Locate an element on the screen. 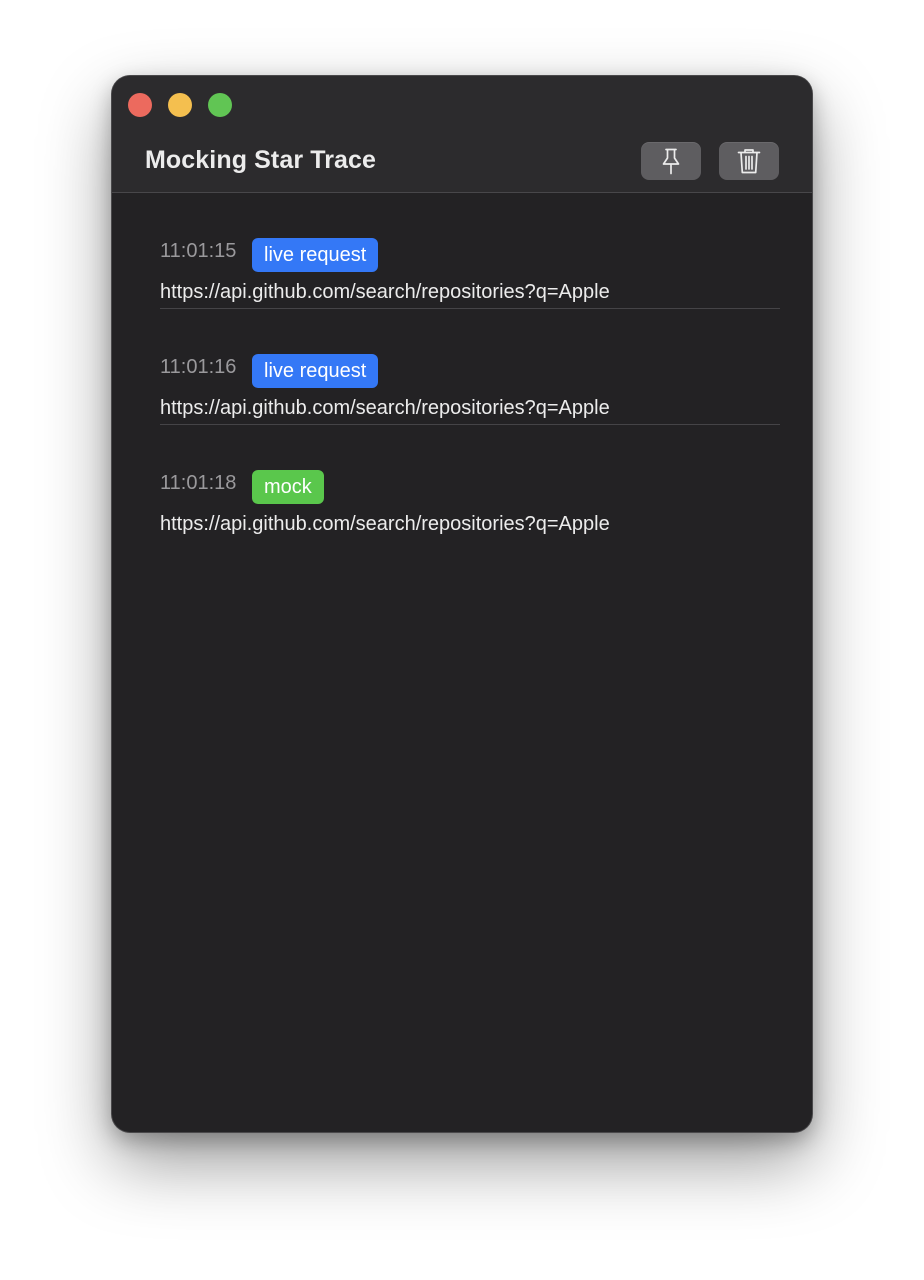 The width and height of the screenshot is (924, 1280). close-window-button is located at coordinates (140, 105).